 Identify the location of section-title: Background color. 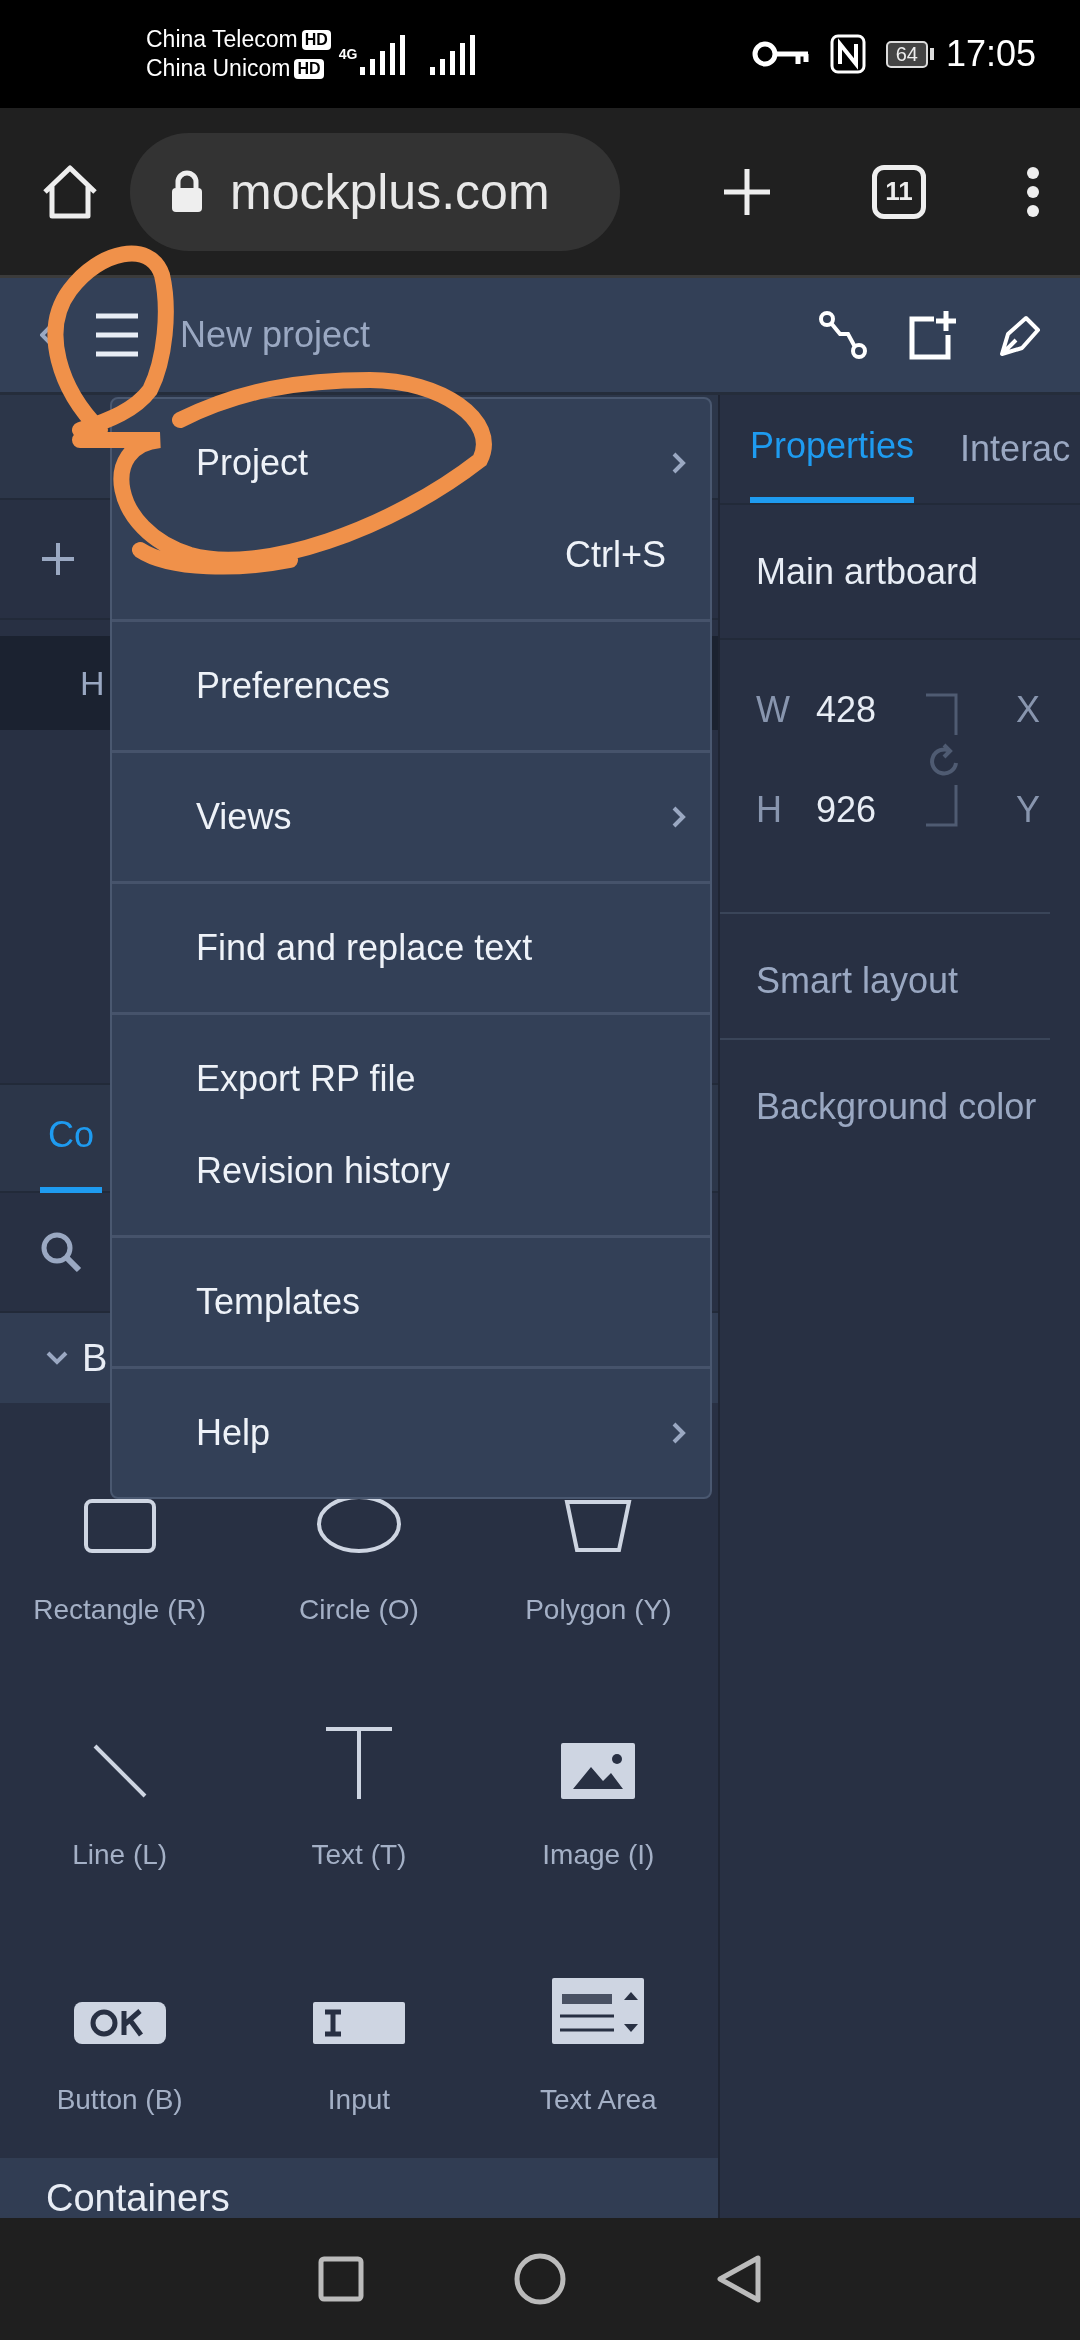
(885, 1102).